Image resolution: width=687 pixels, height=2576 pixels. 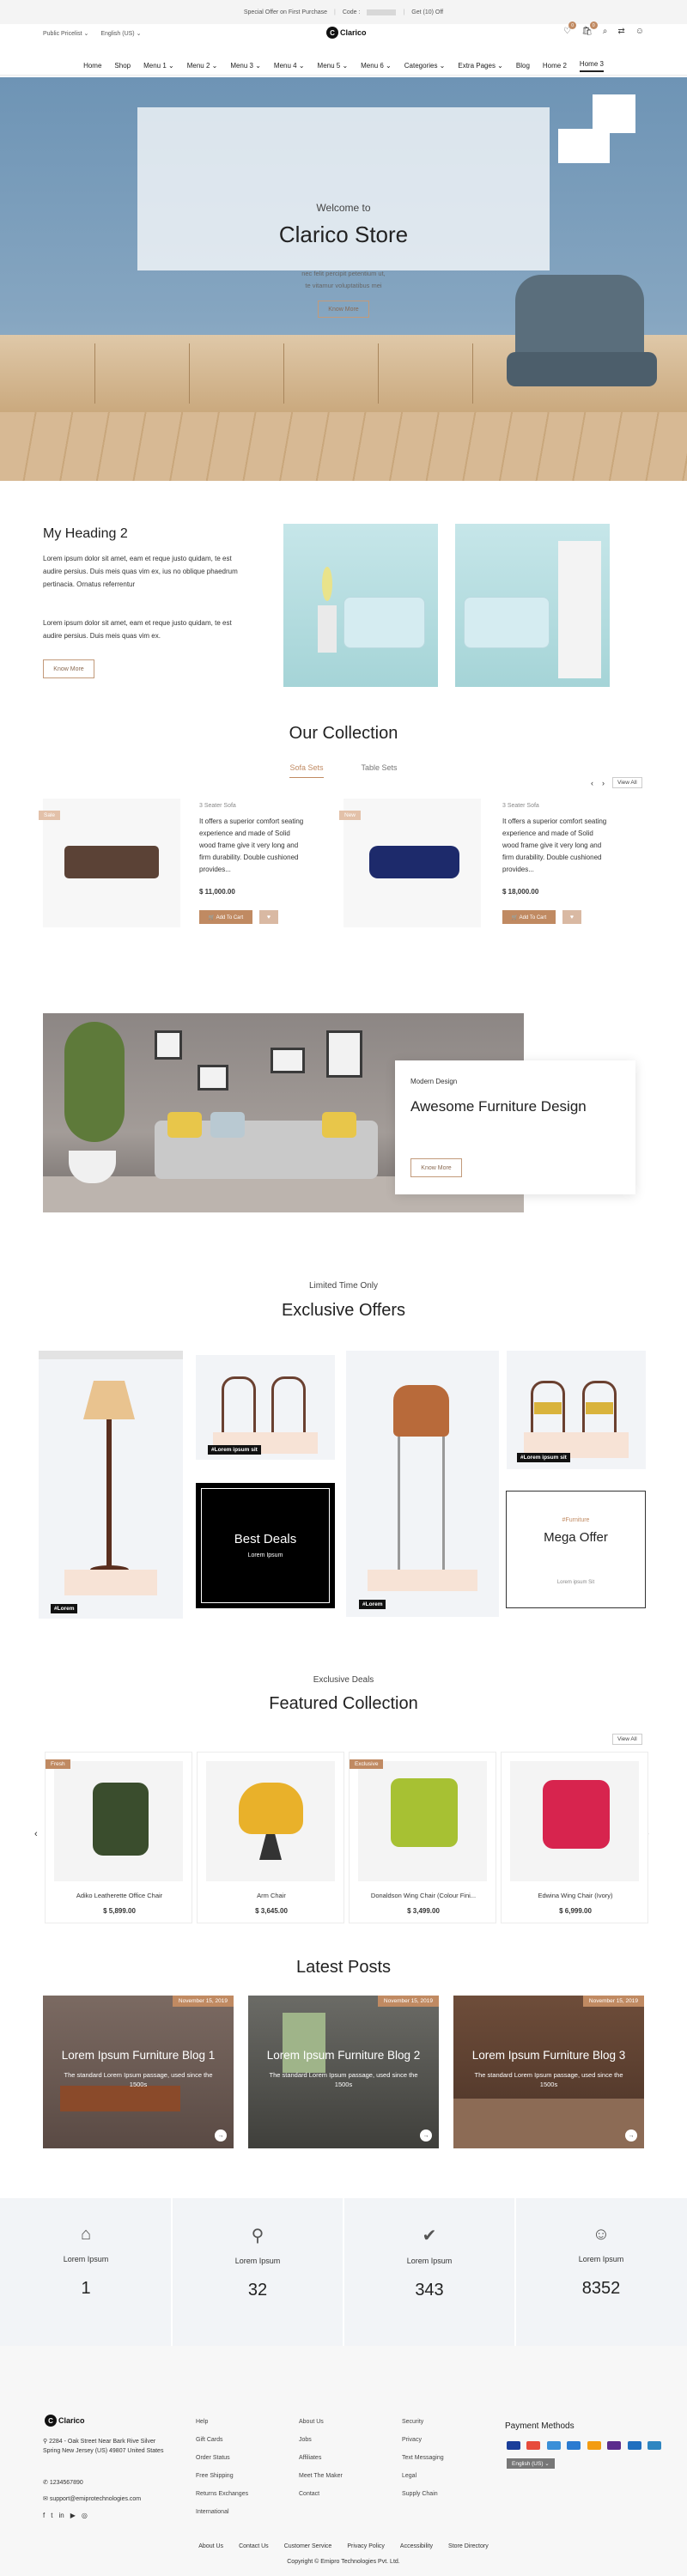 I want to click on nav-item: Menu 6 ⌄, so click(x=376, y=66).